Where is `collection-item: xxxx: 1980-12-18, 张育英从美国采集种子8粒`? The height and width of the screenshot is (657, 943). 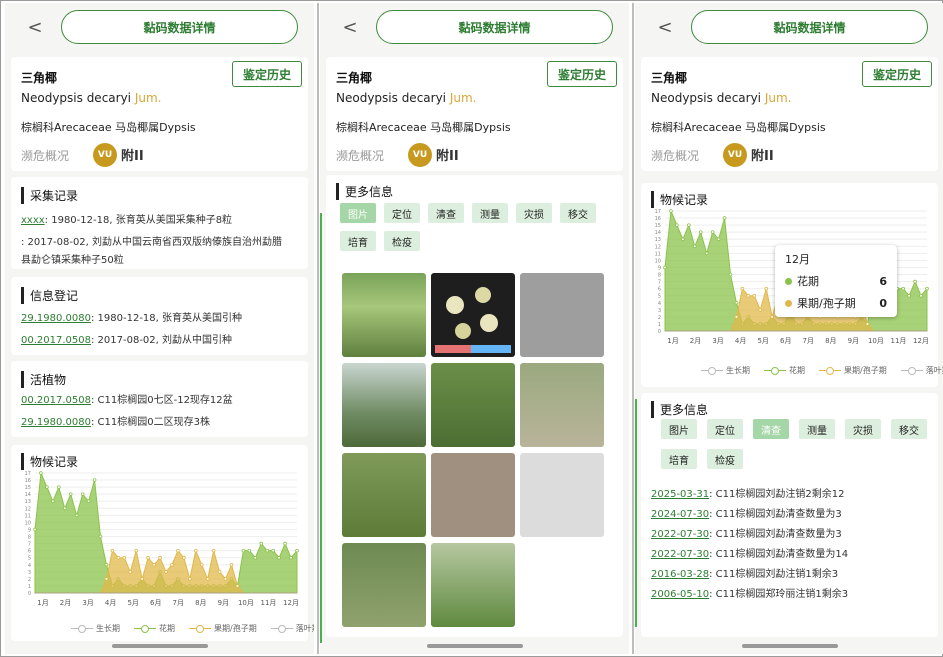
collection-item: xxxx: 1980-12-18, 张育英从美国采集种子8粒 is located at coordinates (127, 220).